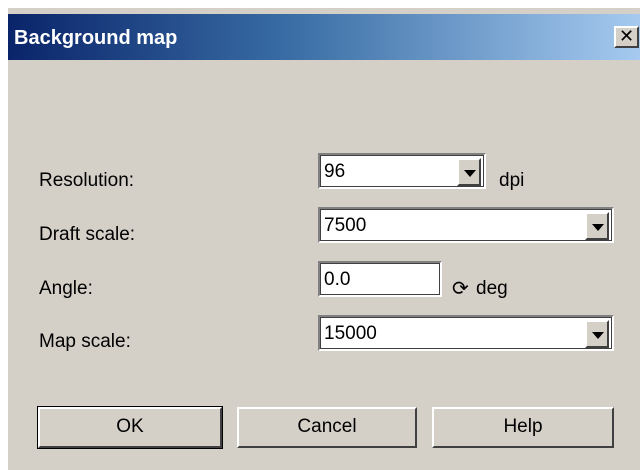 This screenshot has width=640, height=470. Describe the element at coordinates (327, 427) in the screenshot. I see `cancel-button: Cancel` at that location.